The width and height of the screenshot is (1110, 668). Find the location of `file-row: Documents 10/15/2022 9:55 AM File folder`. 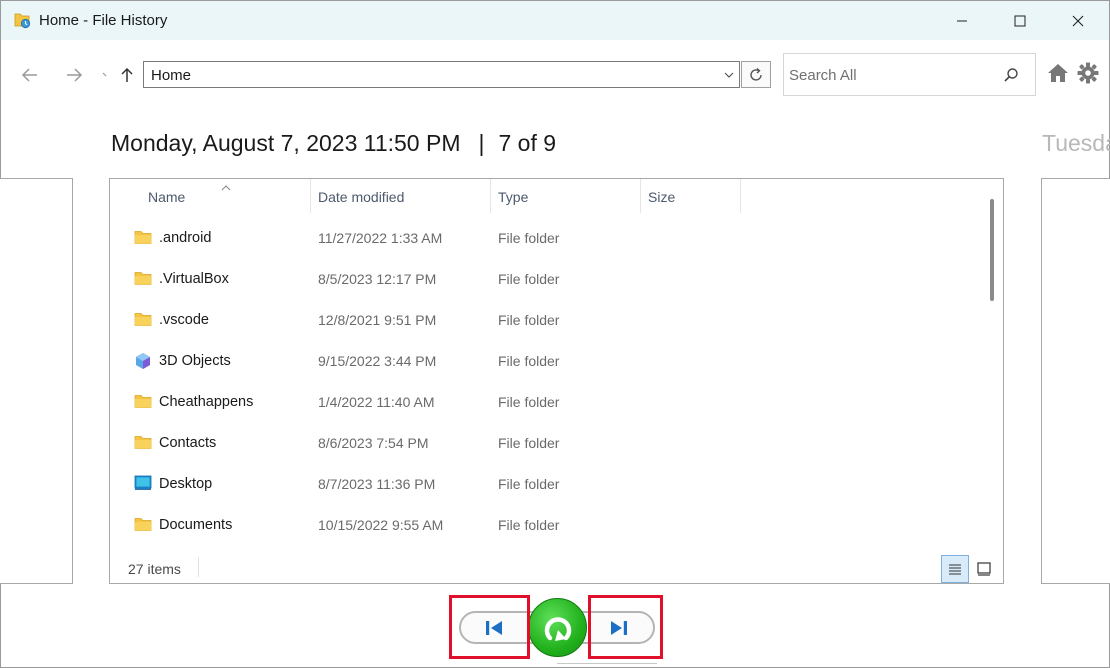

file-row: Documents 10/15/2022 9:55 AM File folder is located at coordinates (547, 525).